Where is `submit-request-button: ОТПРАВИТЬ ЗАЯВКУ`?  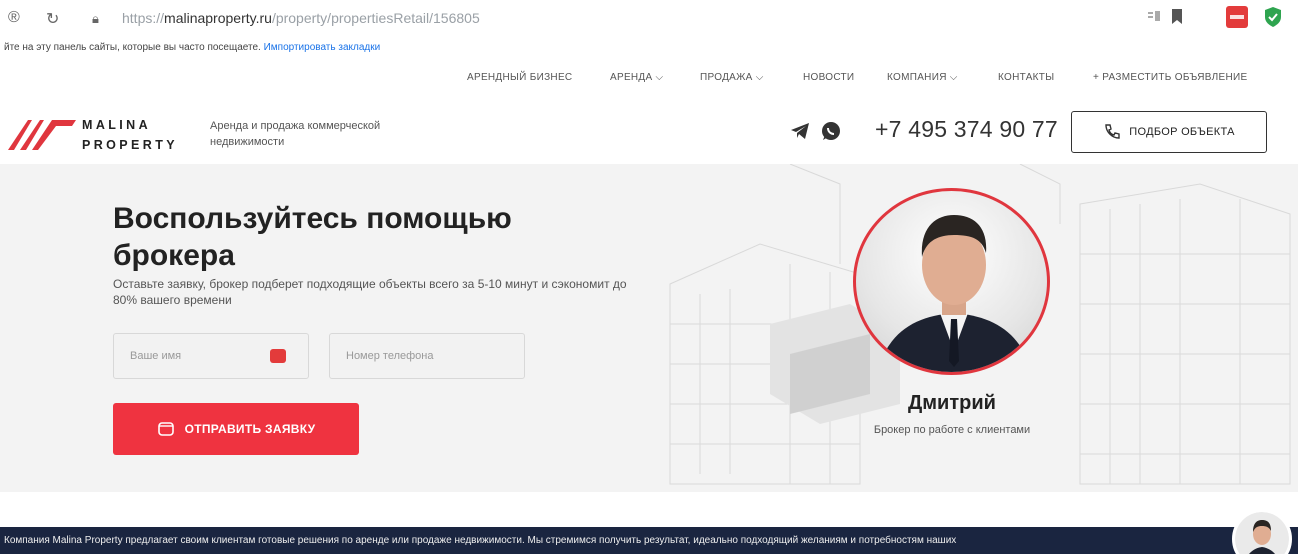
submit-request-button: ОТПРАВИТЬ ЗАЯВКУ is located at coordinates (236, 429).